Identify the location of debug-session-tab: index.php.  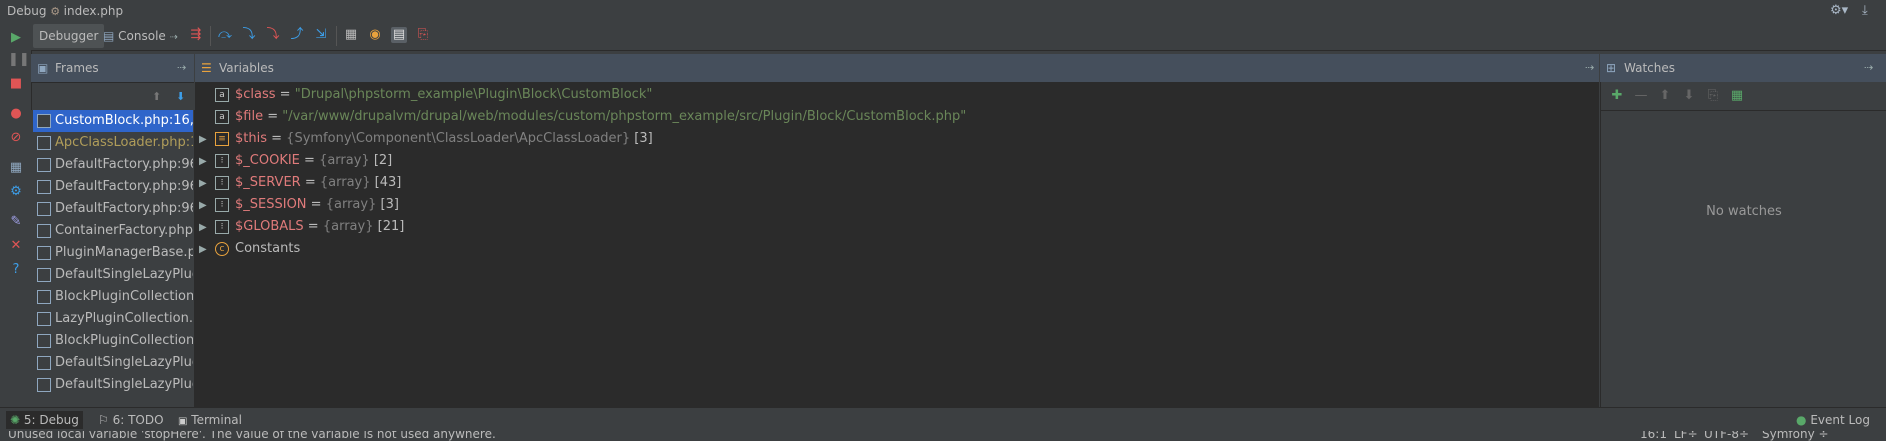
(93, 11).